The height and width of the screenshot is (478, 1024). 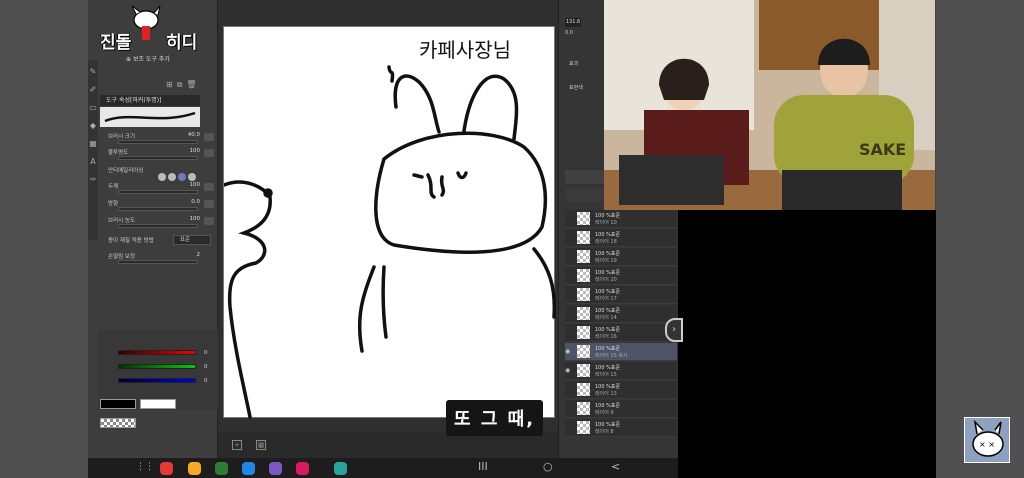 I want to click on grid-icon: ▦, so click(x=261, y=445).